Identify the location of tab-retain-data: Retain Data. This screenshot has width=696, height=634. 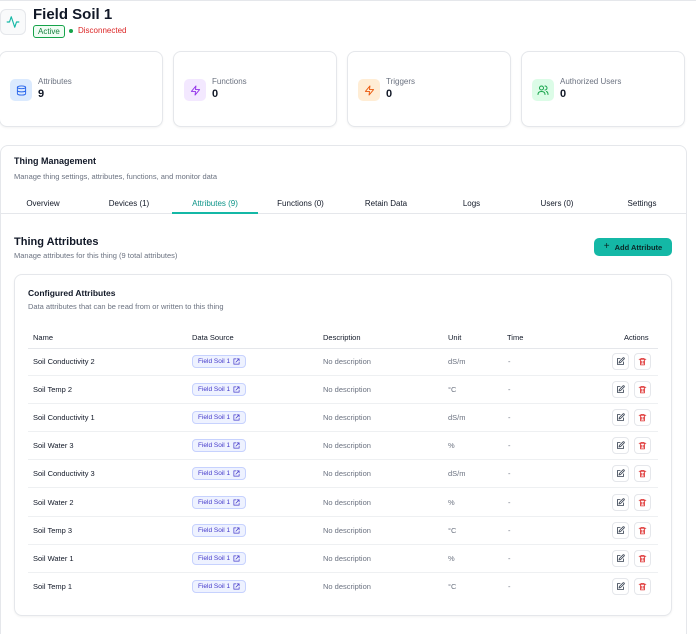
(386, 204).